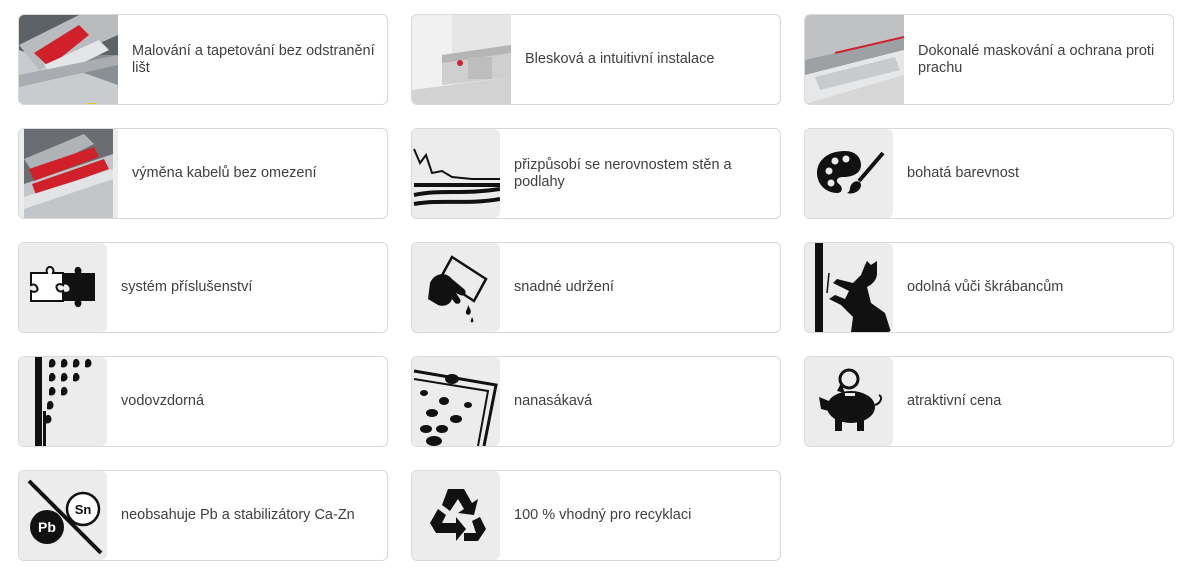  I want to click on feature-label: Blesková a intuitivní instalace, so click(620, 59).